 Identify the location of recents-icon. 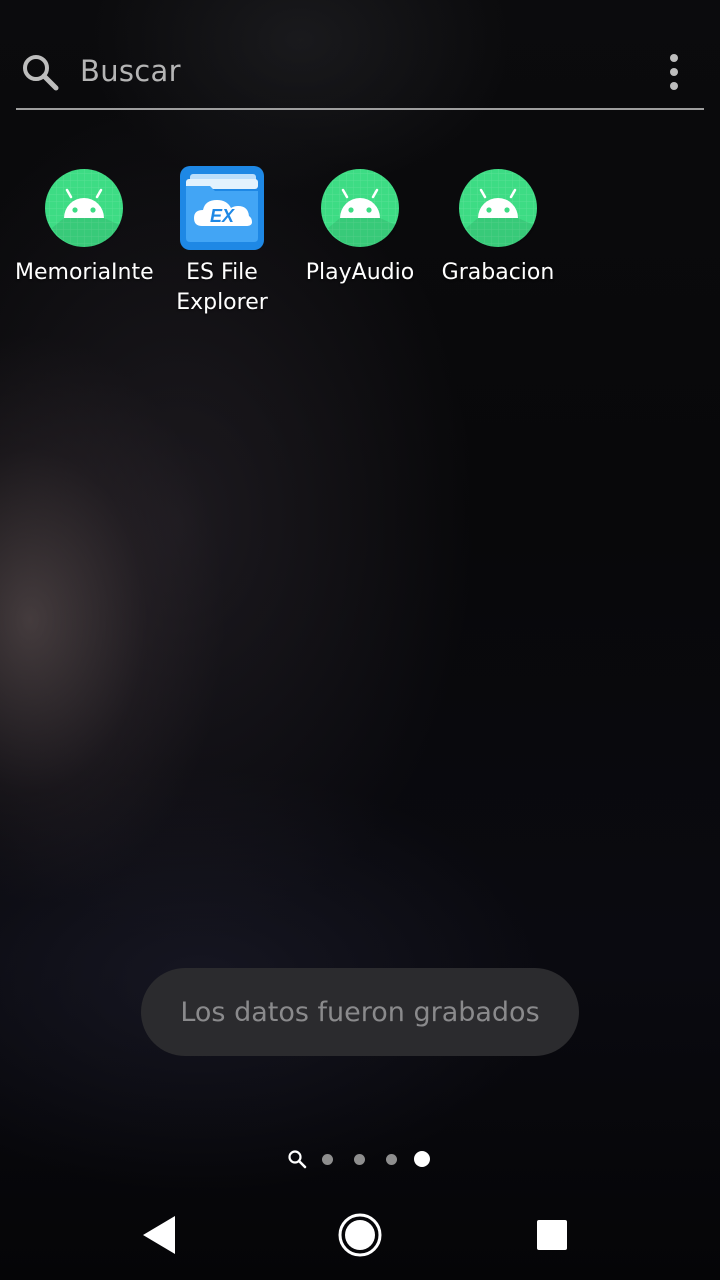
(552, 1235).